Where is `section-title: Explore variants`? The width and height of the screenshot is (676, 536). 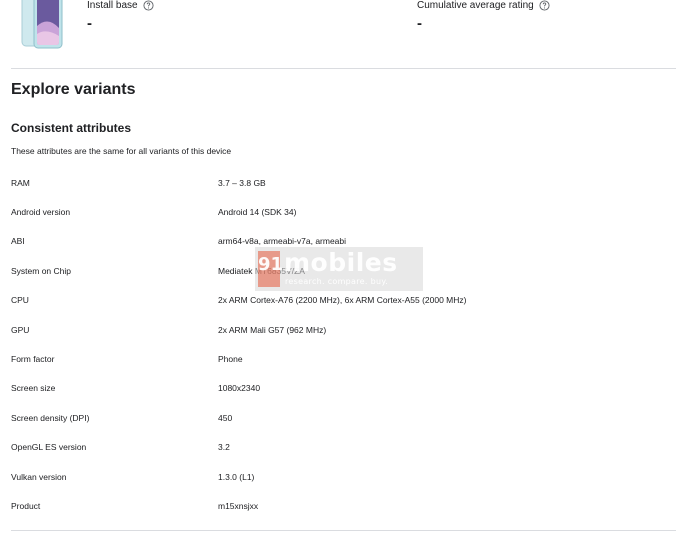
section-title: Explore variants is located at coordinates (73, 89).